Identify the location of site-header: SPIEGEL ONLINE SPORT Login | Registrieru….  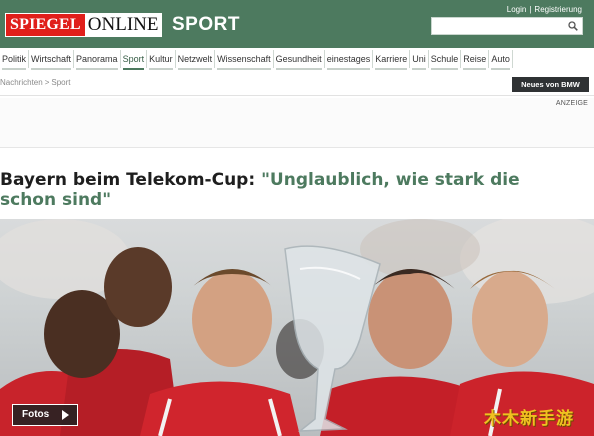
(297, 24).